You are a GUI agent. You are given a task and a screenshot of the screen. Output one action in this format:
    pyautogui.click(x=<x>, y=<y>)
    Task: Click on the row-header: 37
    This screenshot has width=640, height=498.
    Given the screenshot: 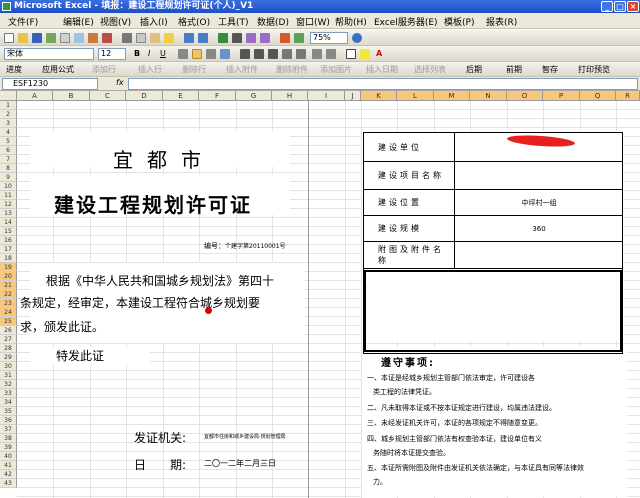 What is the action you would take?
    pyautogui.click(x=8, y=429)
    